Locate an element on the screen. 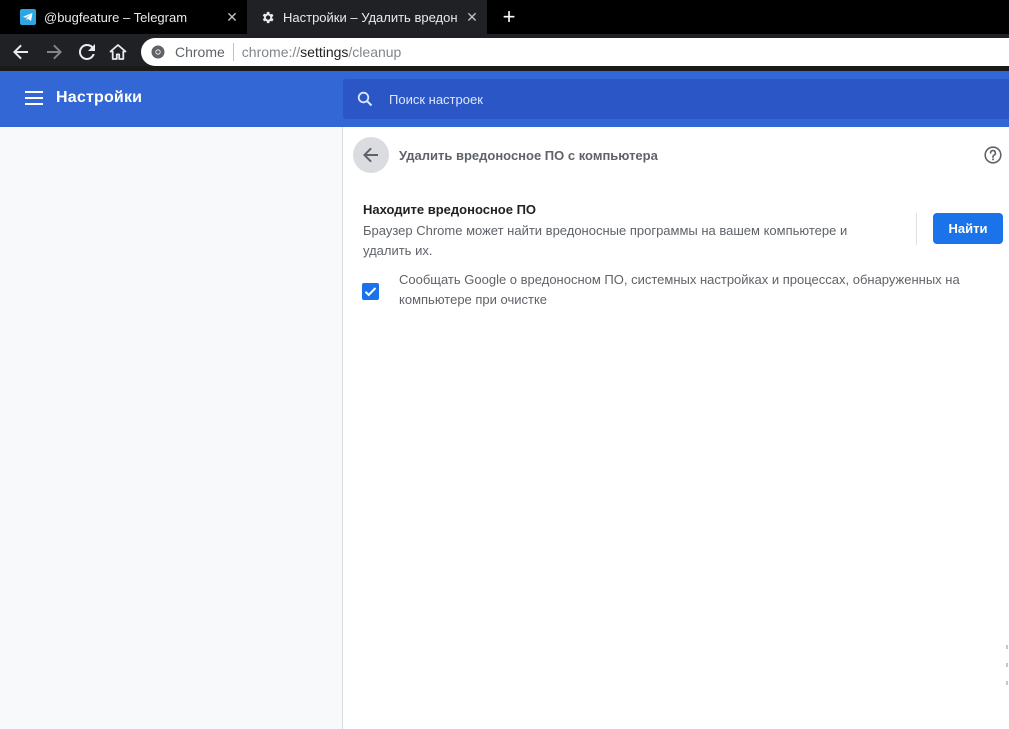 The image size is (1009, 729). back-button is located at coordinates (371, 155).